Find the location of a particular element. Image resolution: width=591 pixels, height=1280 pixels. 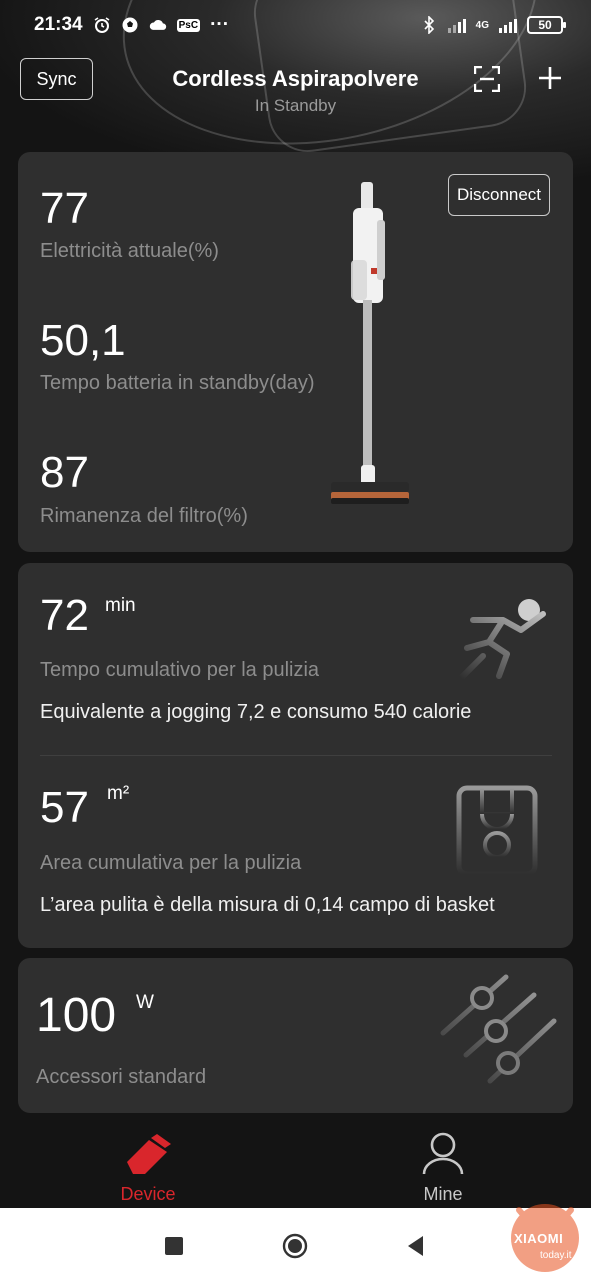

battery-value: 77 is located at coordinates (64, 208).